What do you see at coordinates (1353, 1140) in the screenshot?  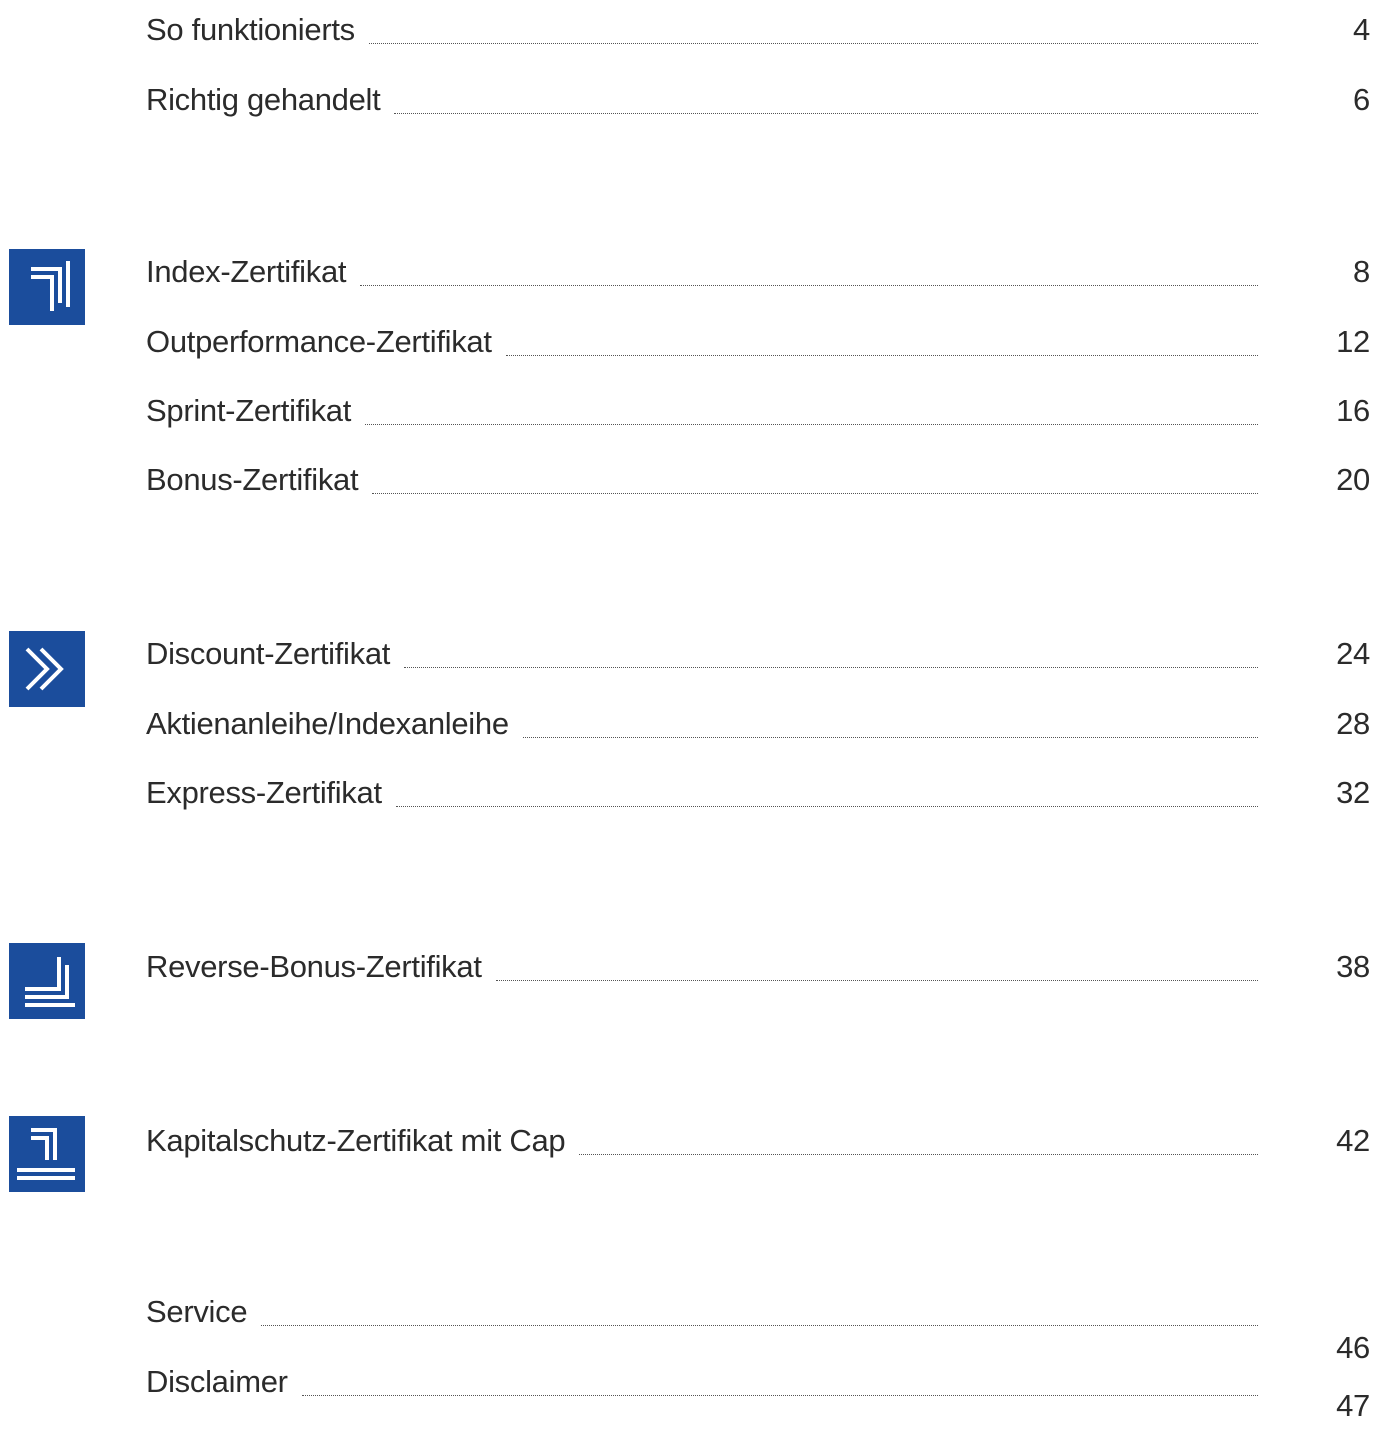 I see `toc-page-number: 42` at bounding box center [1353, 1140].